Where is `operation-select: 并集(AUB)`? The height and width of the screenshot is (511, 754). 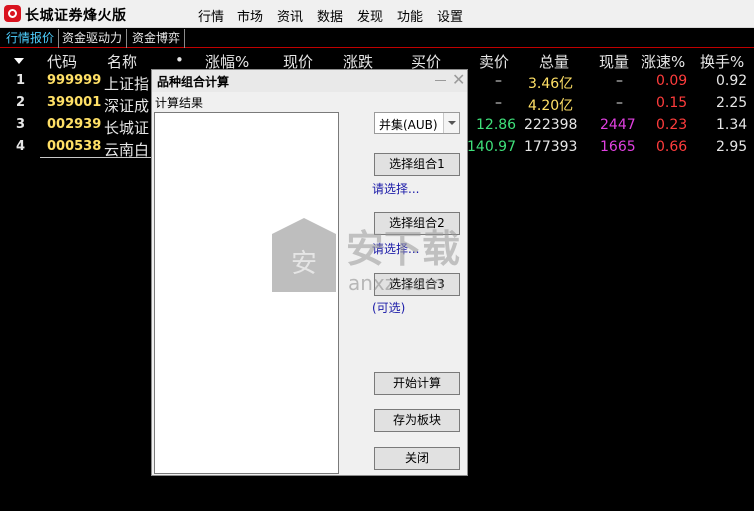
operation-select: 并集(AUB) is located at coordinates (417, 123).